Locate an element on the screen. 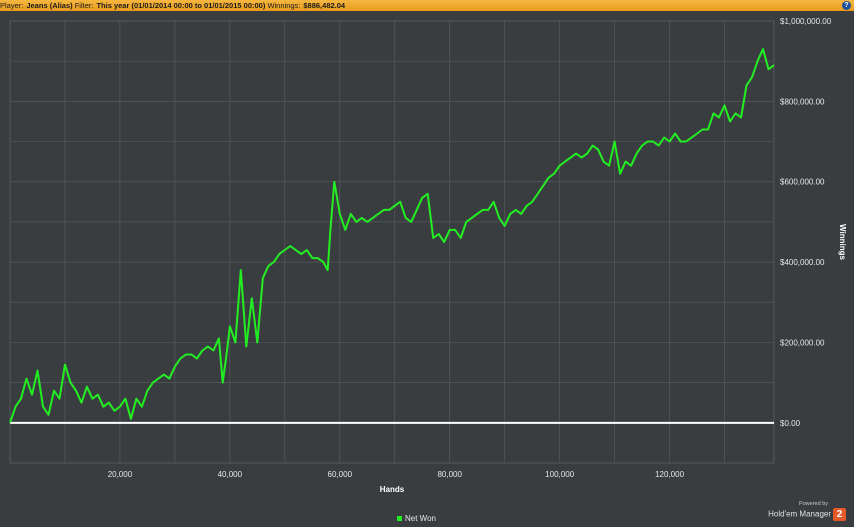 Image resolution: width=854 pixels, height=527 pixels. x-tick-label: 120,000 is located at coordinates (669, 474).